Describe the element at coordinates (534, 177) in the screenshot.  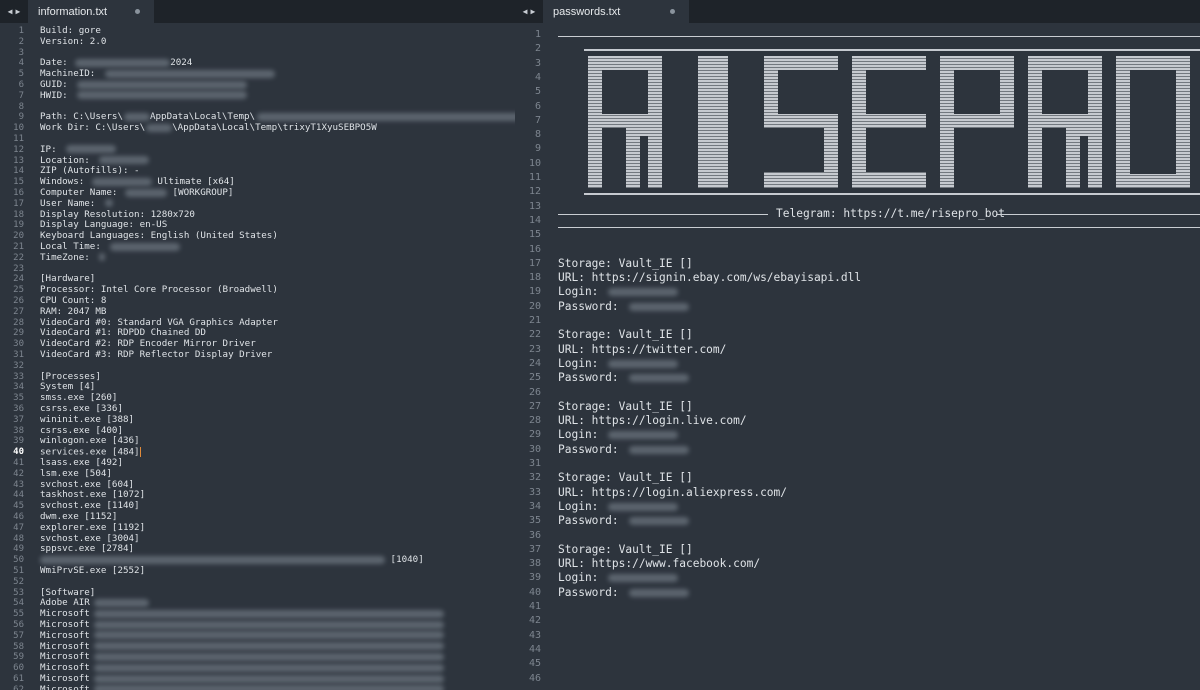
I see `line-number: 11` at that location.